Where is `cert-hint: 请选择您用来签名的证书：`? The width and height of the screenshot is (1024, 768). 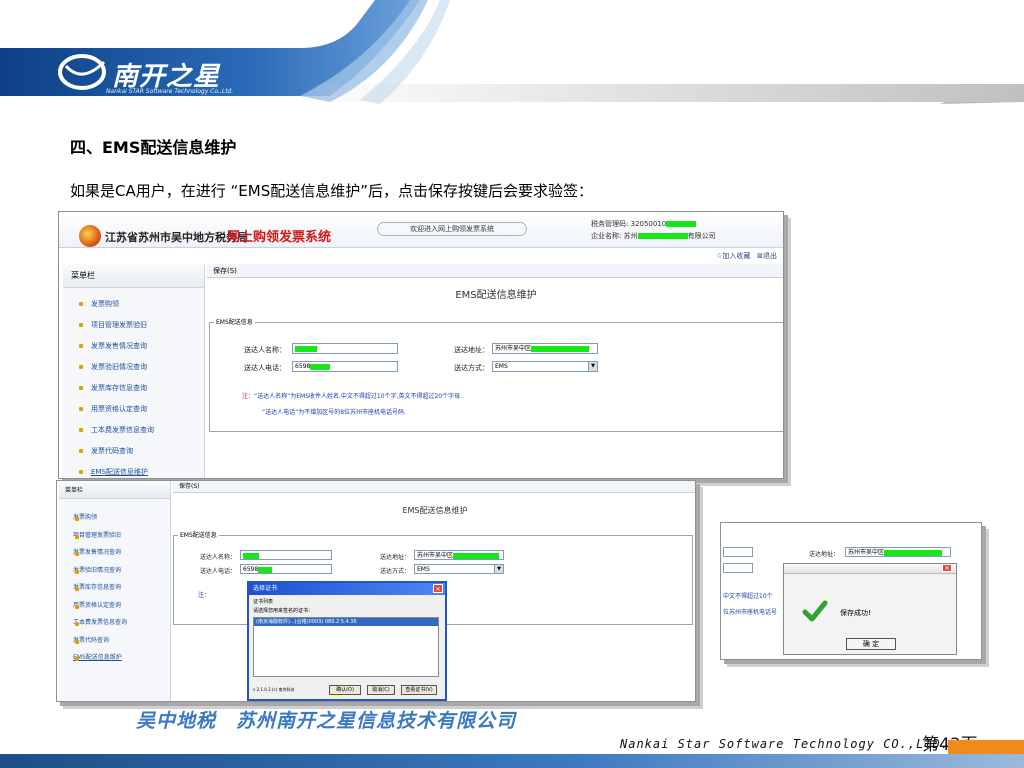
cert-hint: 请选择您用来签名的证书： is located at coordinates (283, 611).